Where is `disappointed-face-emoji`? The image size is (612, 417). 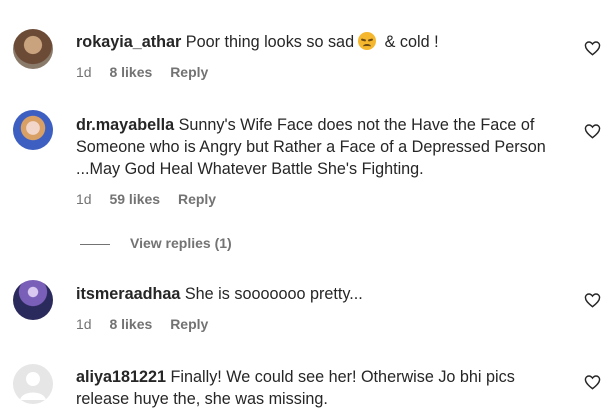
disappointed-face-emoji is located at coordinates (367, 41).